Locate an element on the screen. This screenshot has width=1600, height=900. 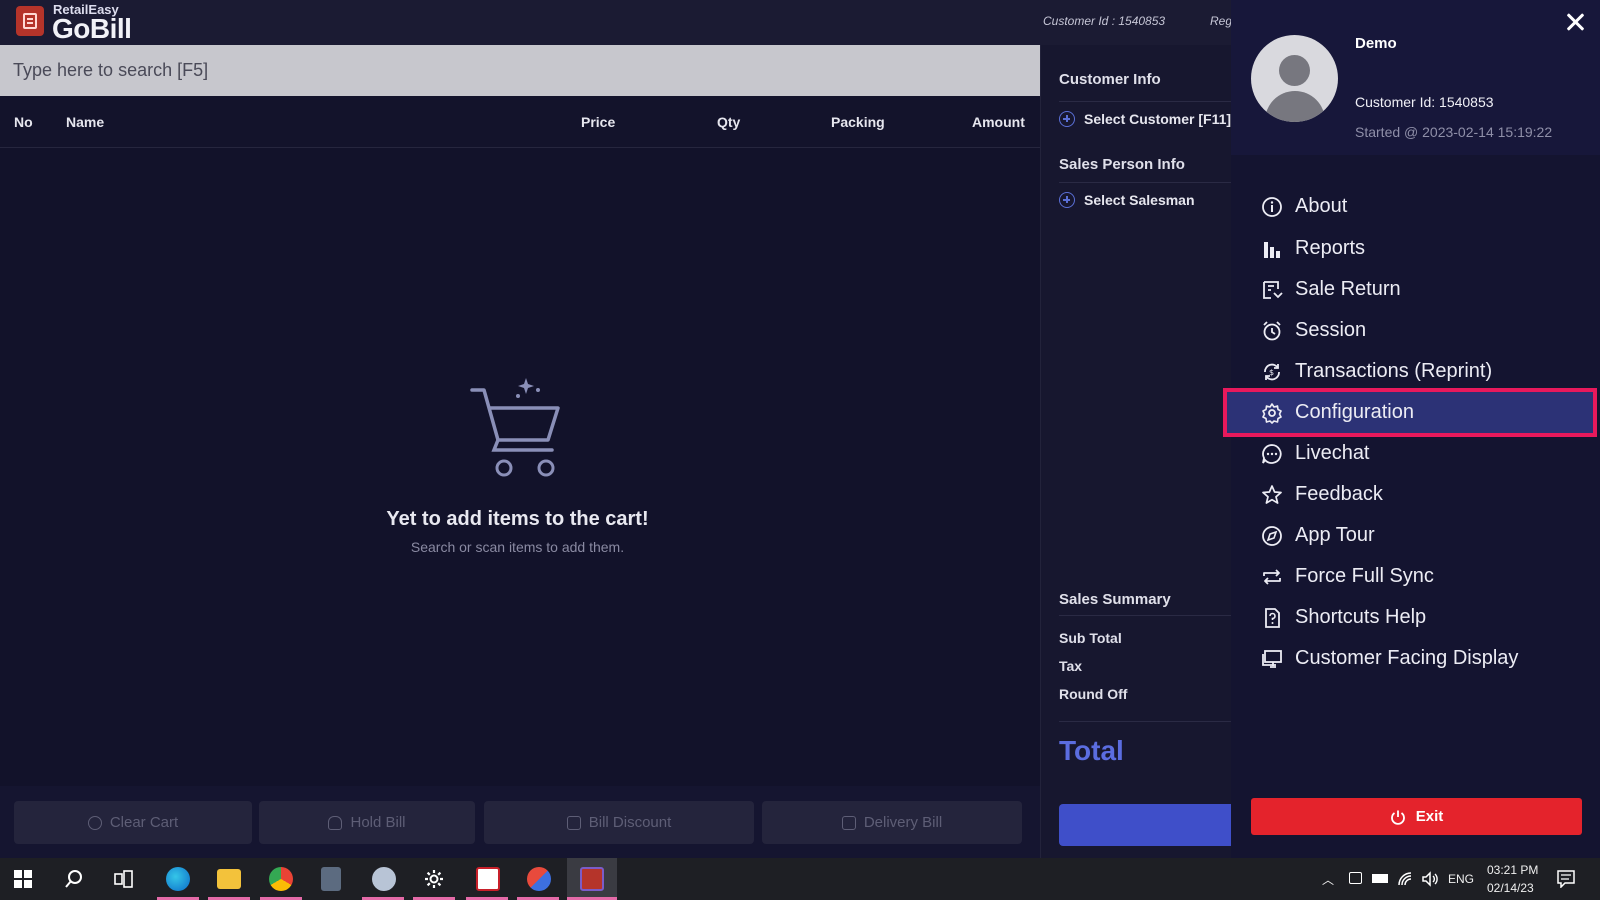
menu-label: Feedback is located at coordinates (1339, 494).